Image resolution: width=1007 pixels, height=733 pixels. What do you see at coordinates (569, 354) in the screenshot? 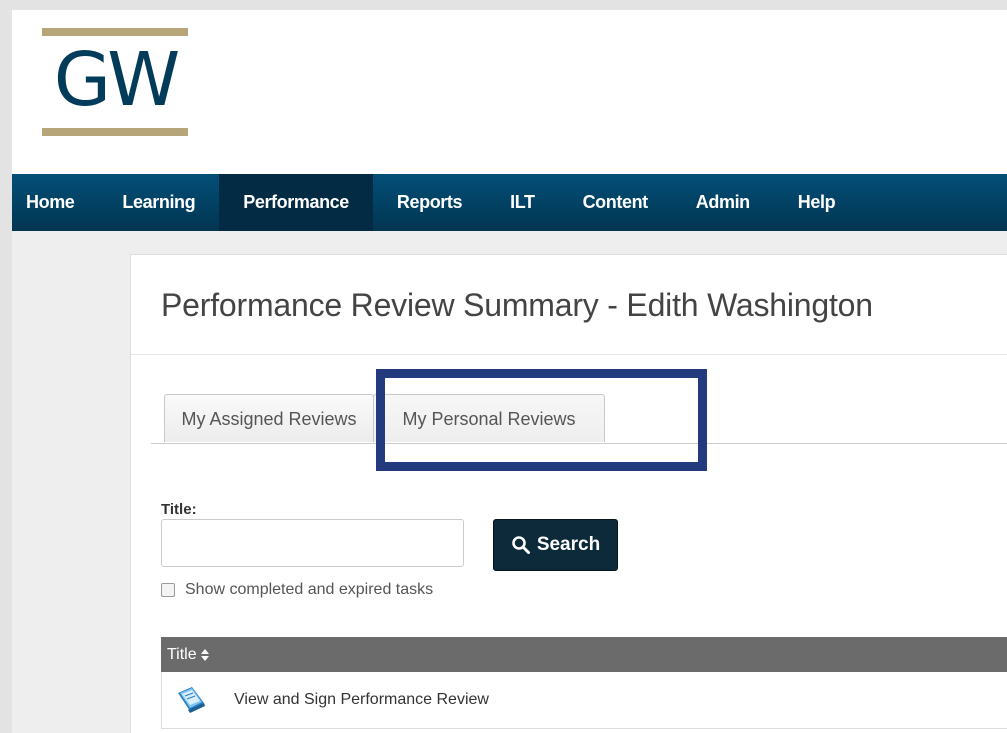
I see `title-divider` at bounding box center [569, 354].